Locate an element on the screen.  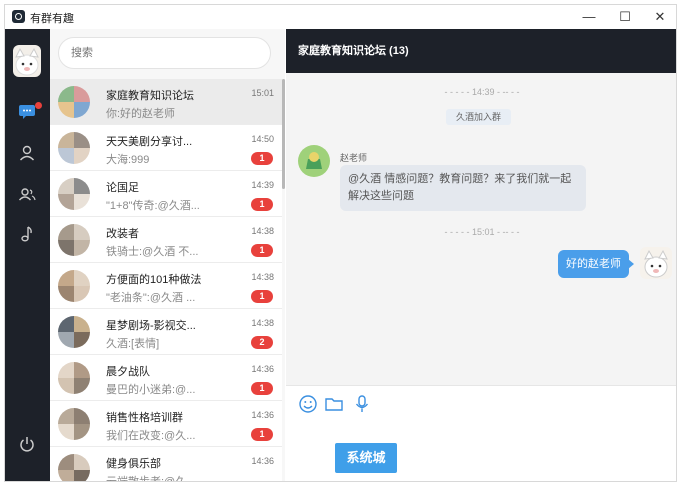
list-item: 方便面的101种做法 "老油条":@久酒 ... 14:38 1 is located at coordinates (166, 286).